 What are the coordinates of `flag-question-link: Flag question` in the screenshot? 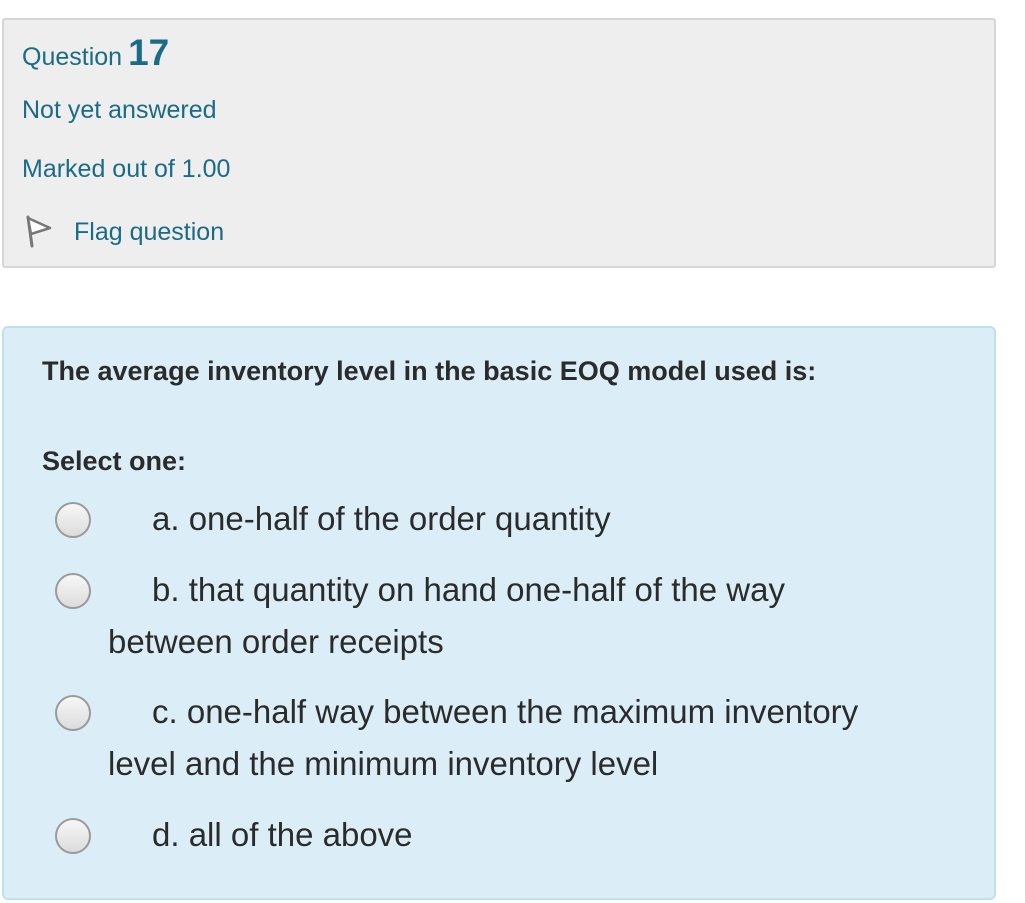 It's located at (123, 232).